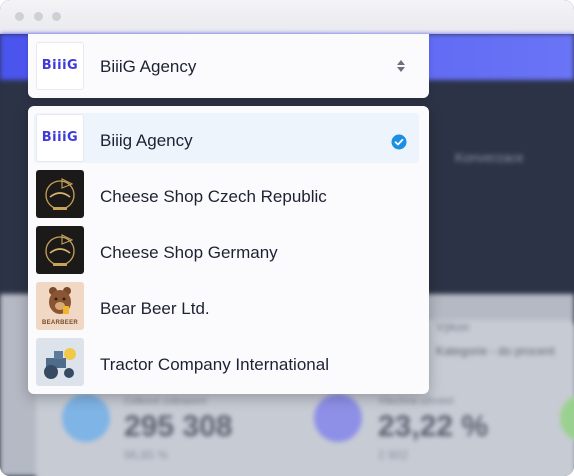 This screenshot has width=574, height=476. Describe the element at coordinates (146, 140) in the screenshot. I see `option-label: Biiig Agency` at that location.